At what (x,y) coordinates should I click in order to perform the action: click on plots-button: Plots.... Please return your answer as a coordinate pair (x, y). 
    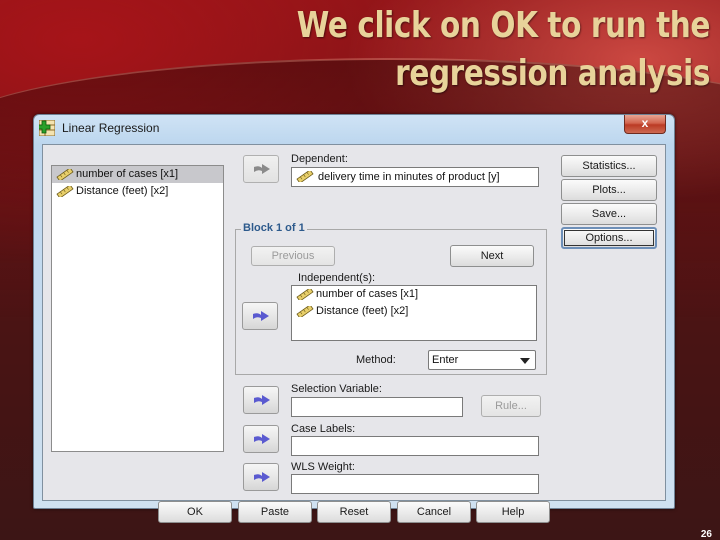
    Looking at the image, I should click on (609, 190).